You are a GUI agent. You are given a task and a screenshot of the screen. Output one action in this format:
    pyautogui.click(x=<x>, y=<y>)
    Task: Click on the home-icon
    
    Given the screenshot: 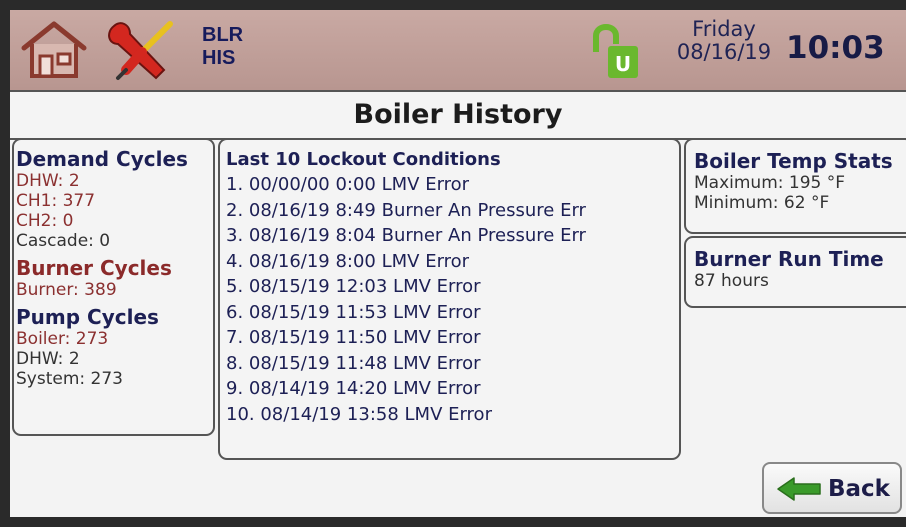 What is the action you would take?
    pyautogui.click(x=54, y=49)
    